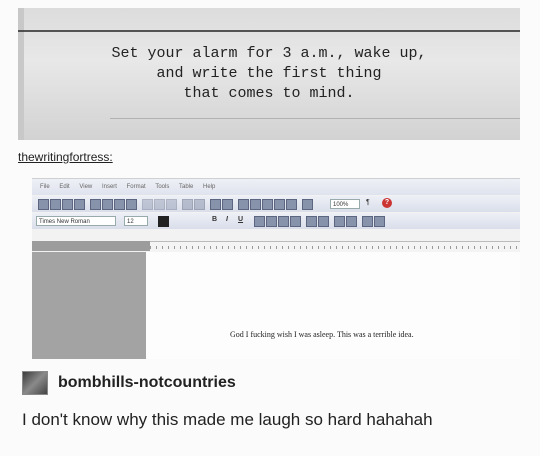 This screenshot has width=540, height=456. I want to click on menu-tools: Tools, so click(162, 187).